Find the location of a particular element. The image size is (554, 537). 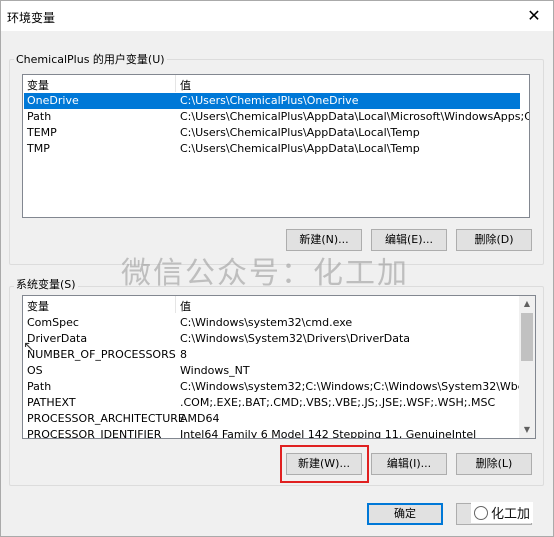

chevron-down-icon: ▼ is located at coordinates (527, 430).